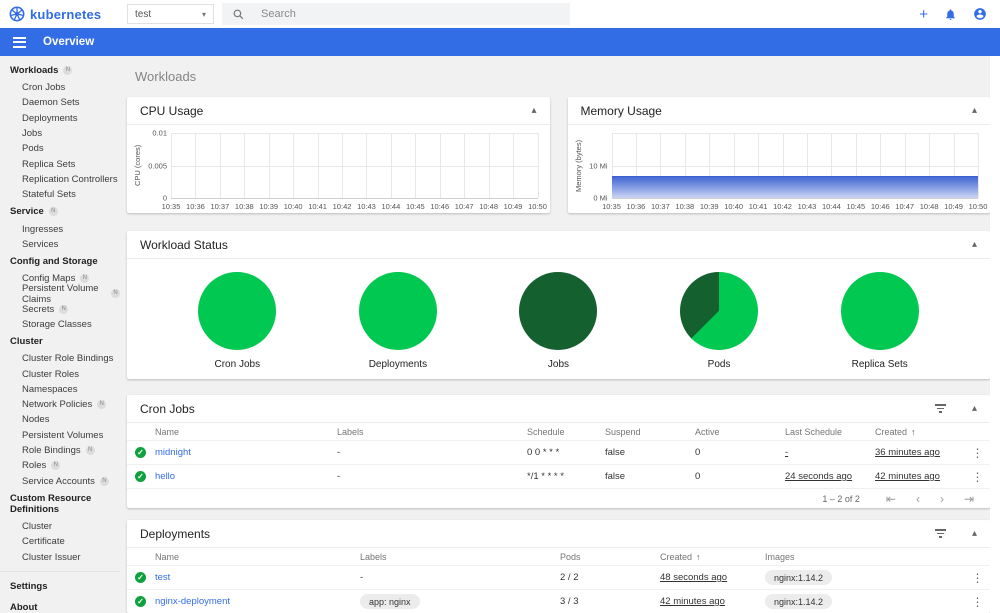  Describe the element at coordinates (246, 476) in the screenshot. I see `cron-job-name-link: hello` at that location.